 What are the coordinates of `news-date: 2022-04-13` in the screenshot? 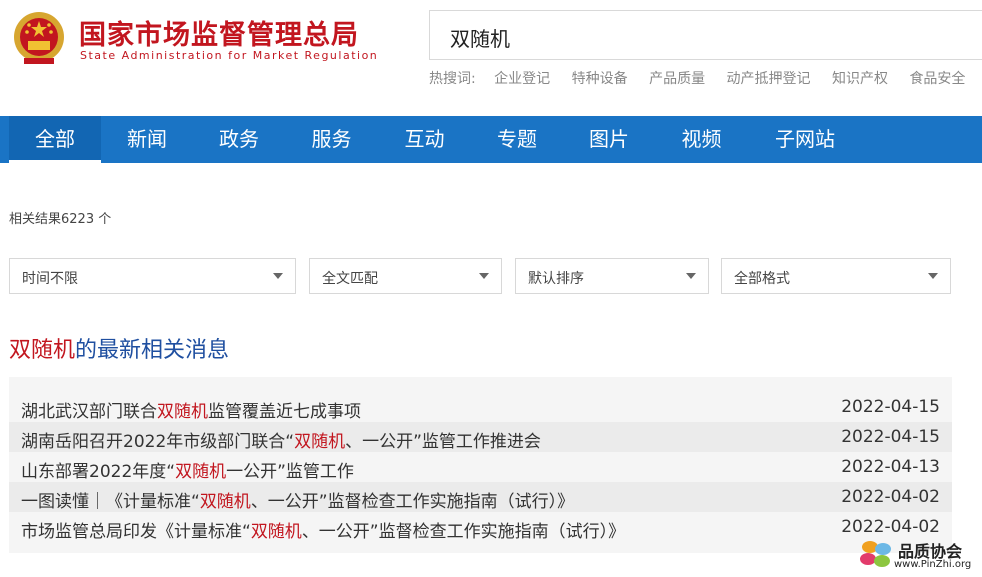 It's located at (890, 467).